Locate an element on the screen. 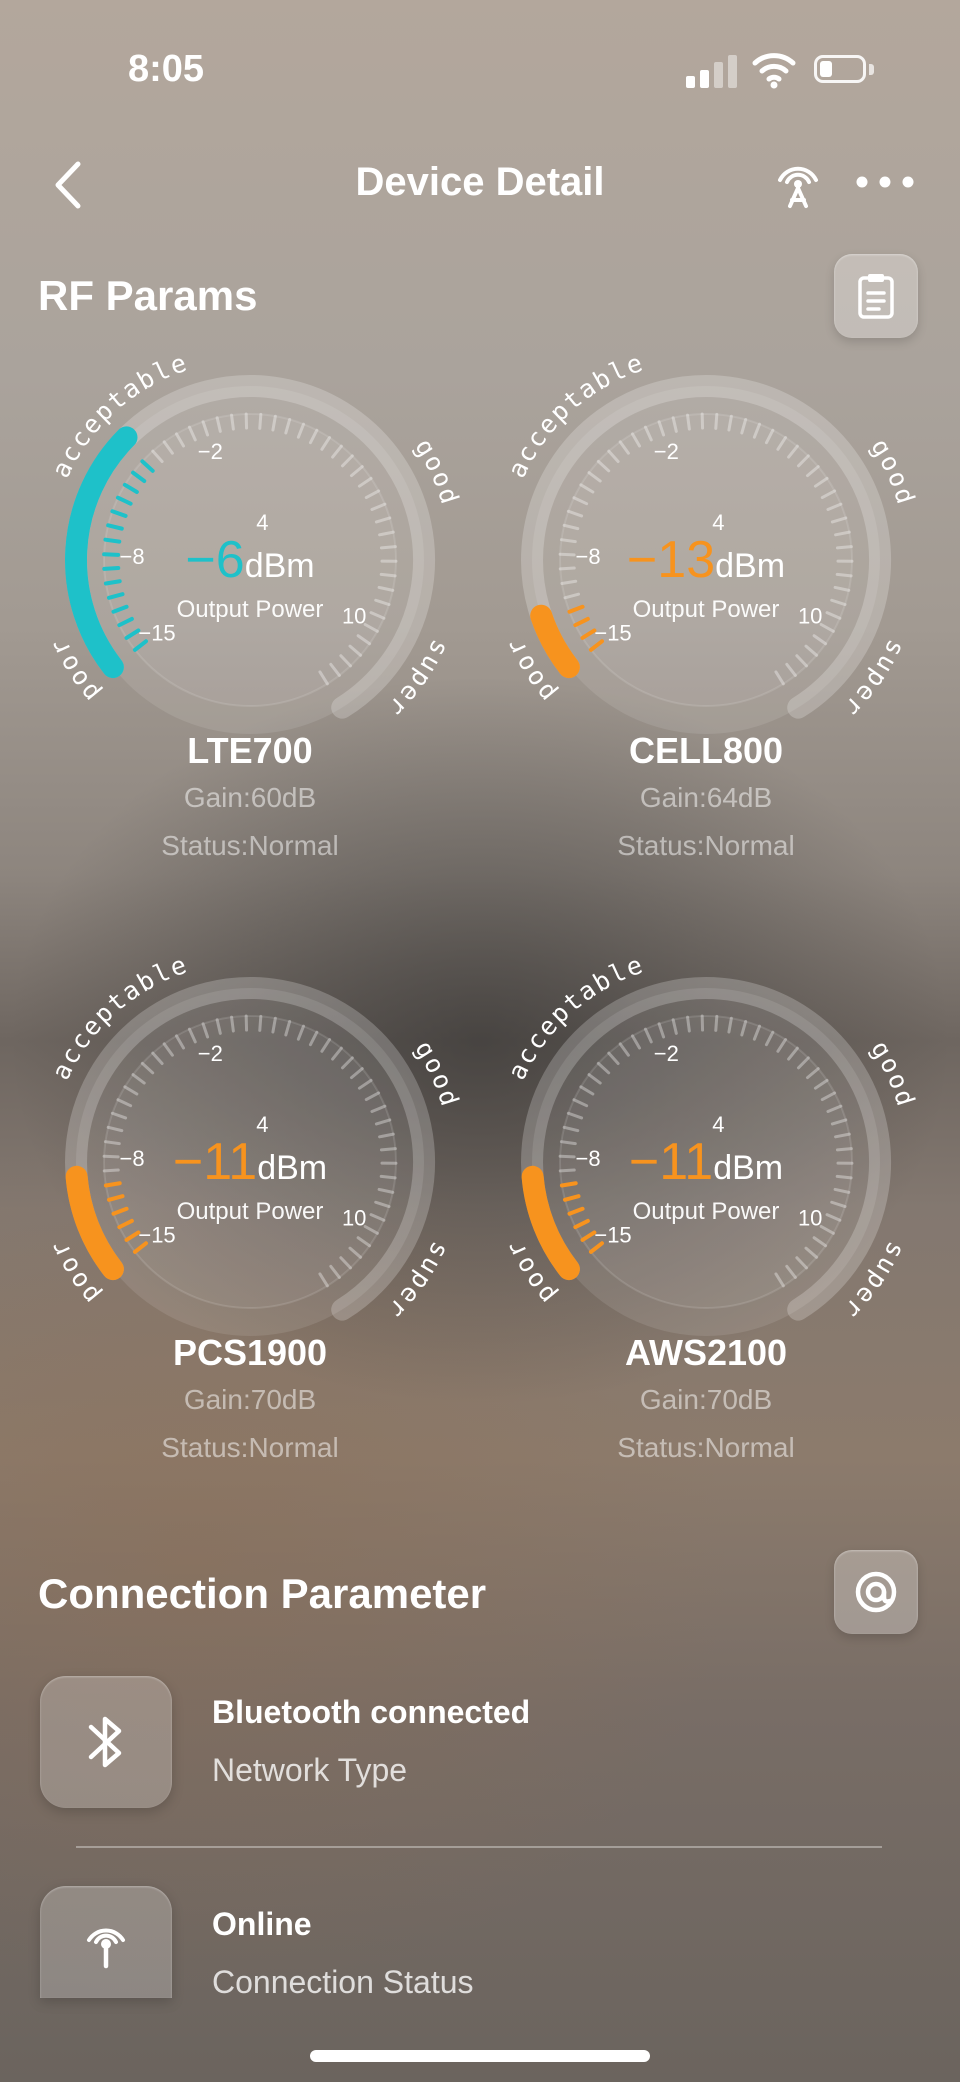 This screenshot has height=2082, width=960. cellular-signal-icon is located at coordinates (712, 71).